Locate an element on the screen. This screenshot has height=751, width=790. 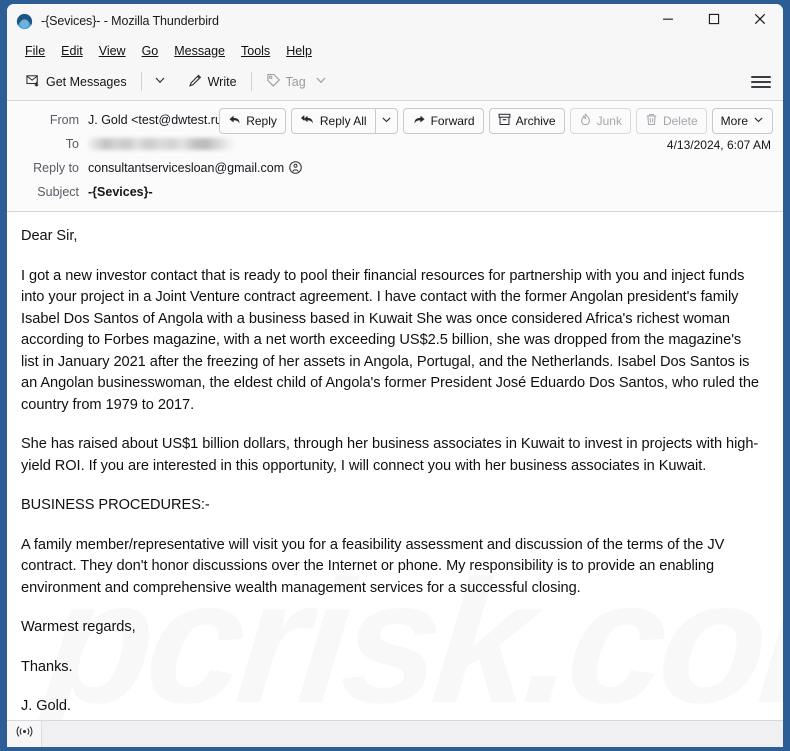
delete-button: Delete is located at coordinates (671, 121).